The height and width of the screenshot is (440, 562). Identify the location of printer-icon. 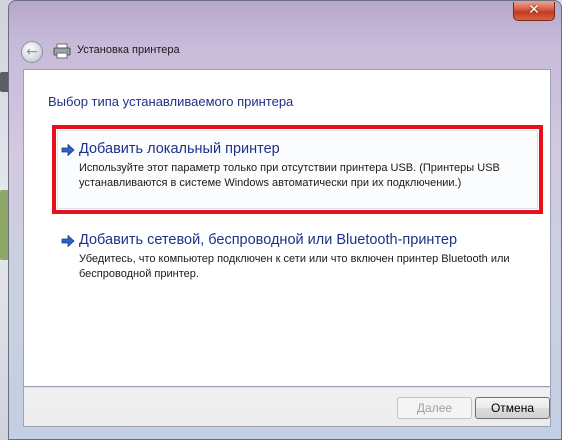
(62, 51).